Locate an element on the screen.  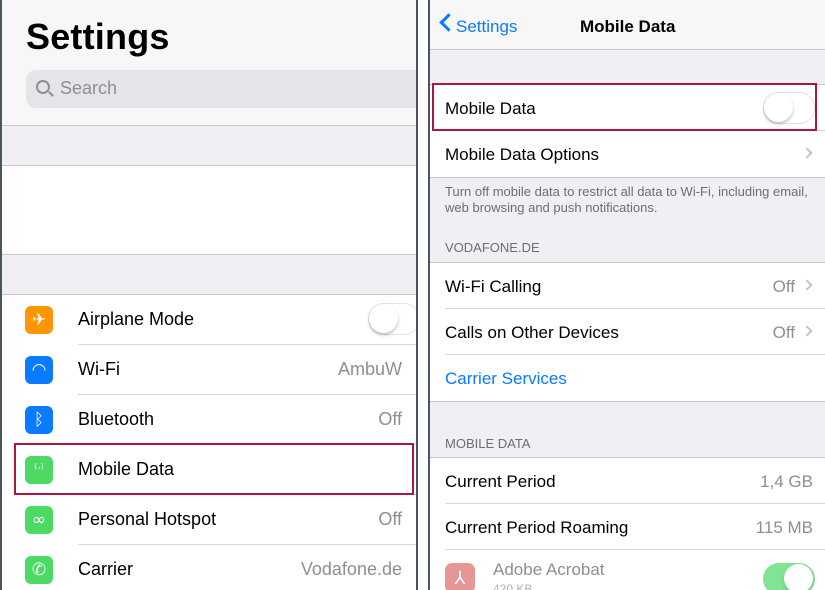
row-label: Bluetooth is located at coordinates (116, 419).